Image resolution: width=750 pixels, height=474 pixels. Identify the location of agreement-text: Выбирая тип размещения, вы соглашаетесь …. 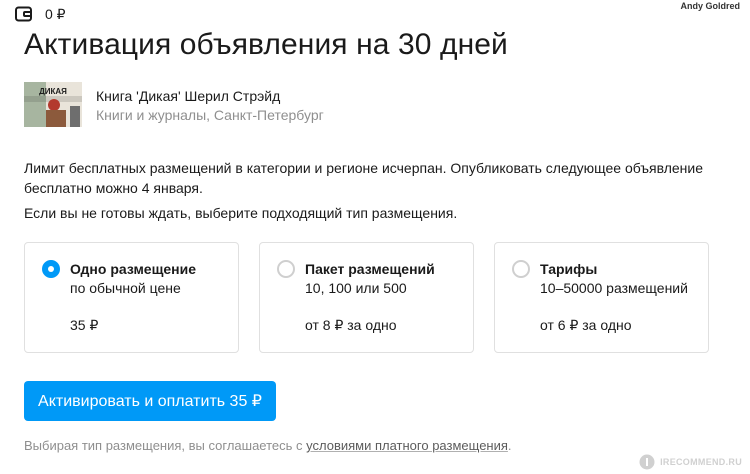
(268, 445).